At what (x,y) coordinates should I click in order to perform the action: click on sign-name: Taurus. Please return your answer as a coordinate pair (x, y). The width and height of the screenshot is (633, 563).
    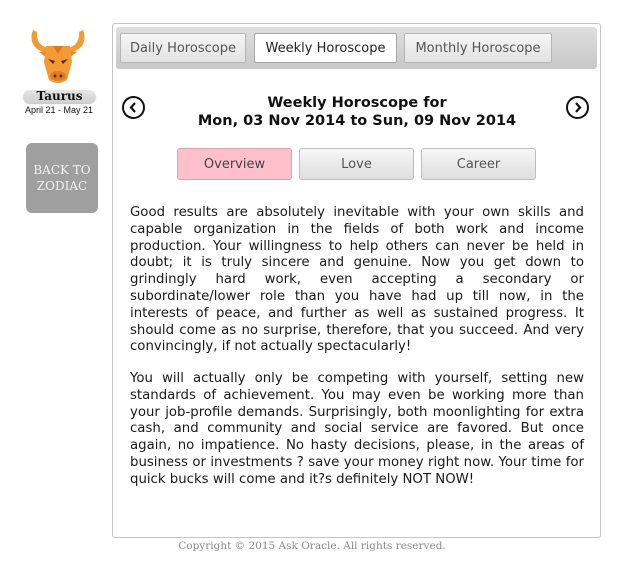
    Looking at the image, I should click on (59, 96).